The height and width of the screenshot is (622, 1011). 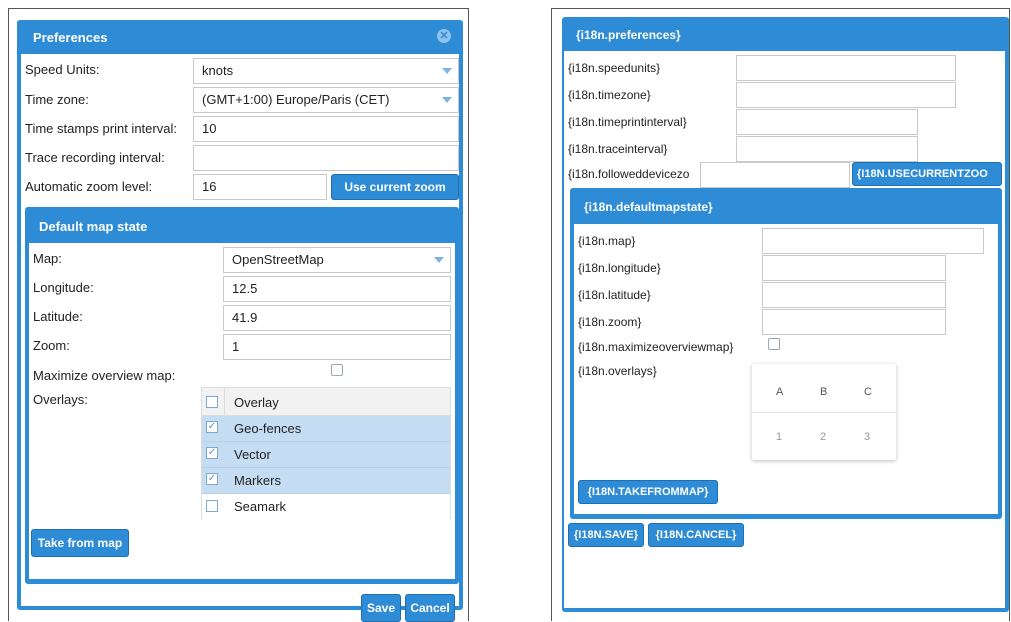 What do you see at coordinates (296, 99) in the screenshot?
I see `timezone-value: (GMT+1:00) Europe/Paris (CET)` at bounding box center [296, 99].